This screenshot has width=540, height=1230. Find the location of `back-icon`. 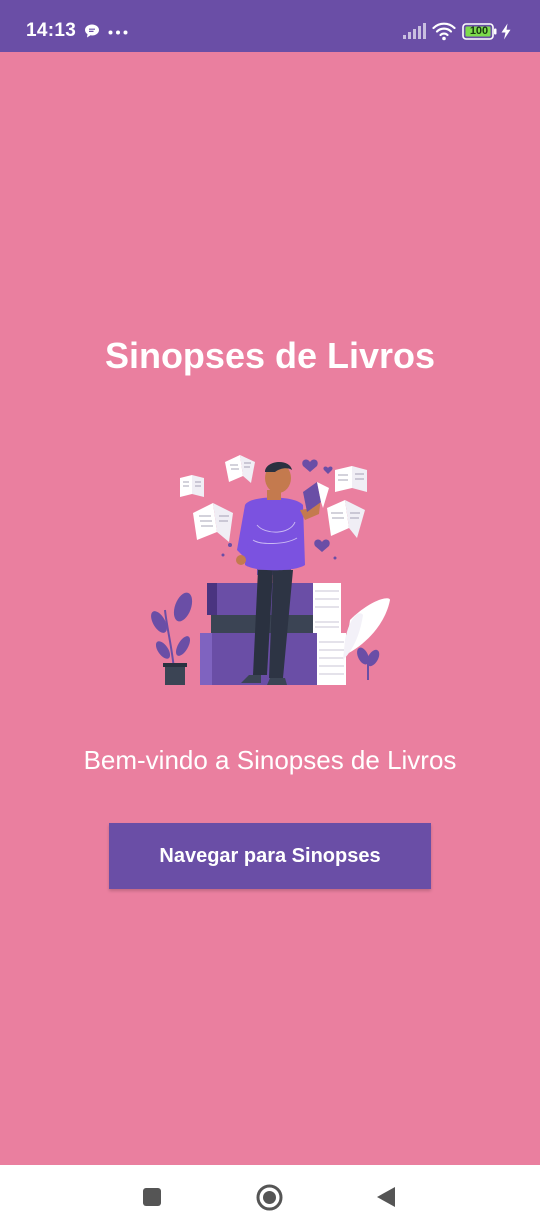

back-icon is located at coordinates (386, 1197).